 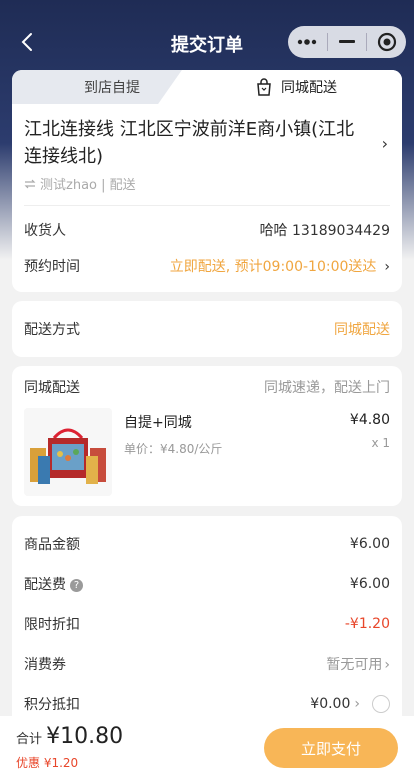 What do you see at coordinates (45, 585) in the screenshot?
I see `shipping-label: 配送费` at bounding box center [45, 585].